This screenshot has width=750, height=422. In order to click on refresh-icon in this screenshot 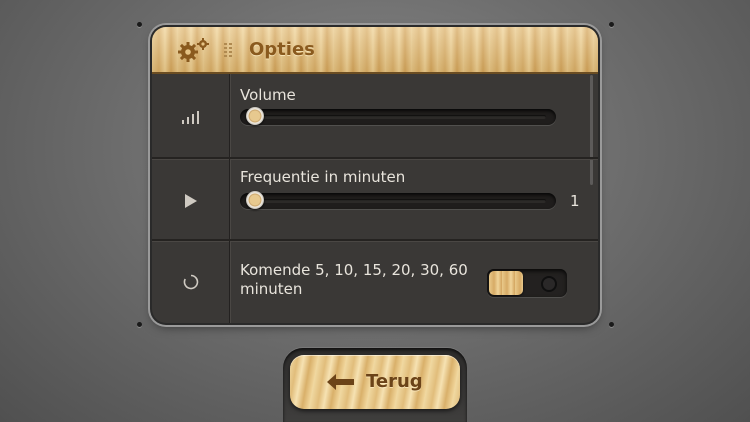, I will do `click(191, 282)`.